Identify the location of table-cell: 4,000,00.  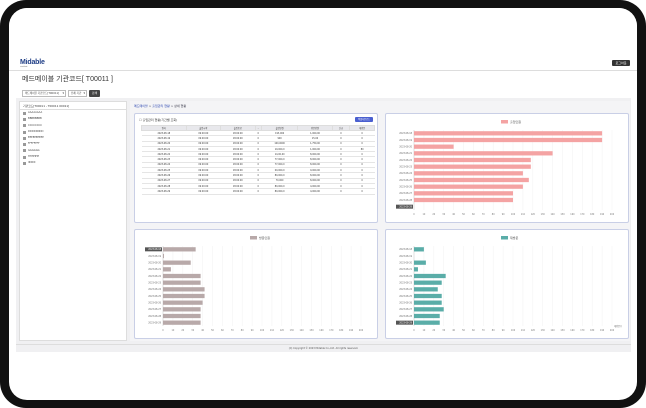
(315, 191).